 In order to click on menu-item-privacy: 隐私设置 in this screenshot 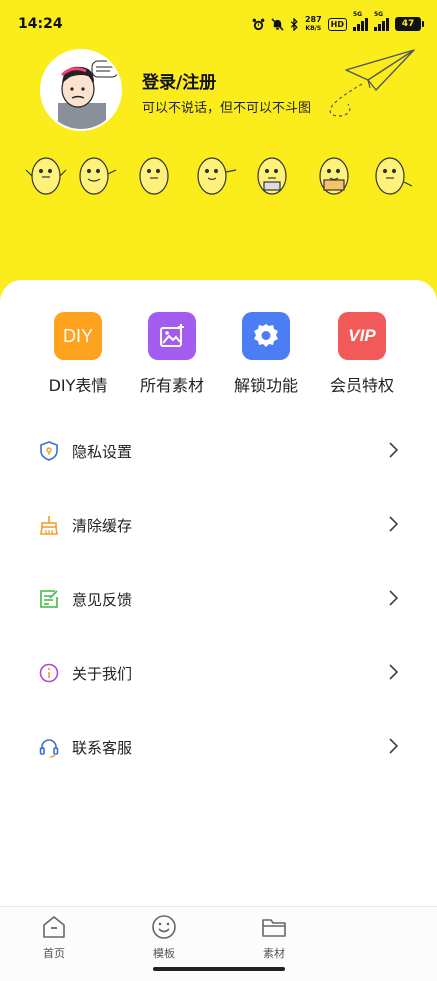, I will do `click(219, 450)`.